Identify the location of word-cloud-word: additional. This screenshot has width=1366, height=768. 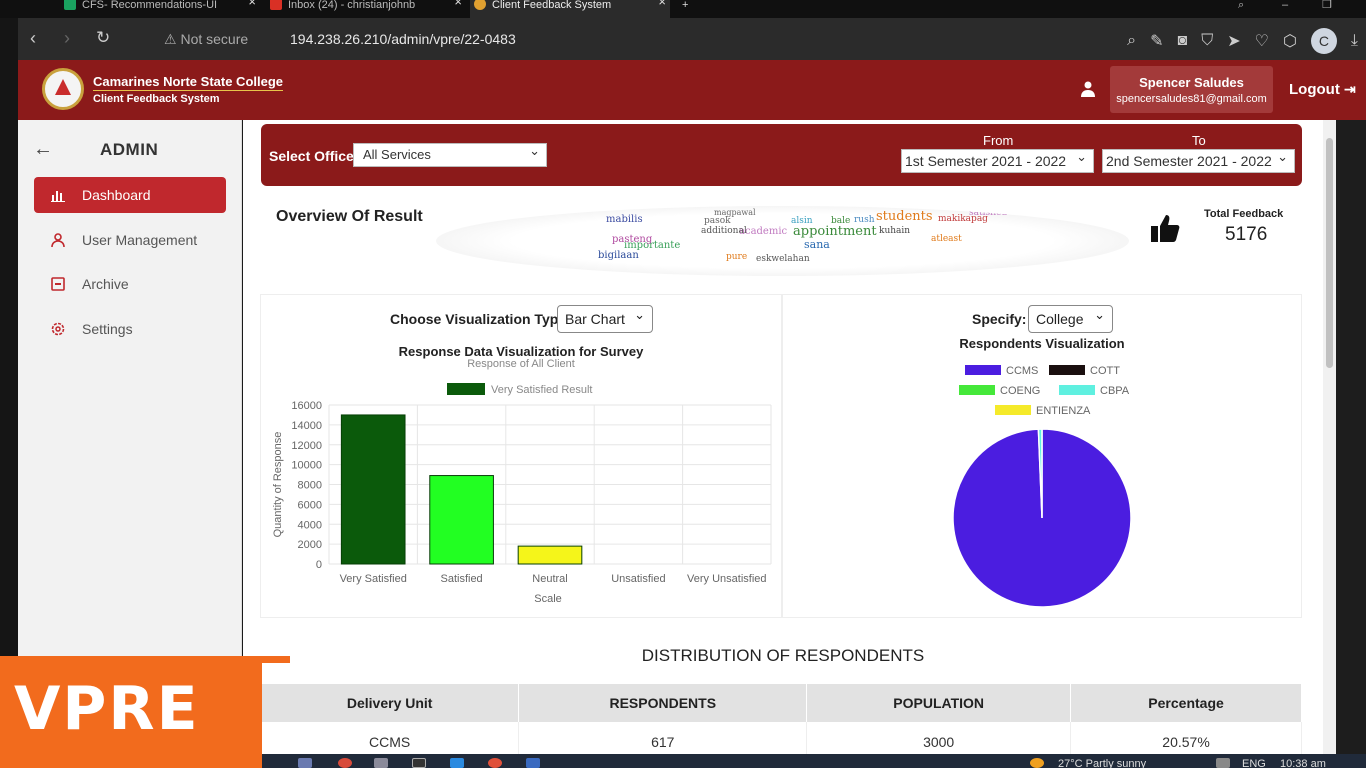
(724, 231).